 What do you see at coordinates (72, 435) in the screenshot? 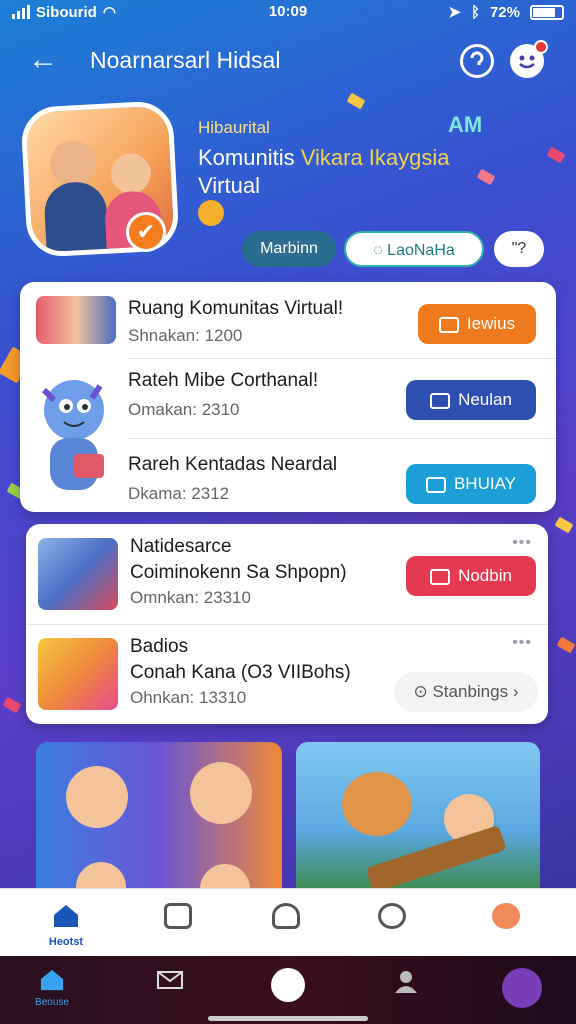
I see `mascot-illustration` at bounding box center [72, 435].